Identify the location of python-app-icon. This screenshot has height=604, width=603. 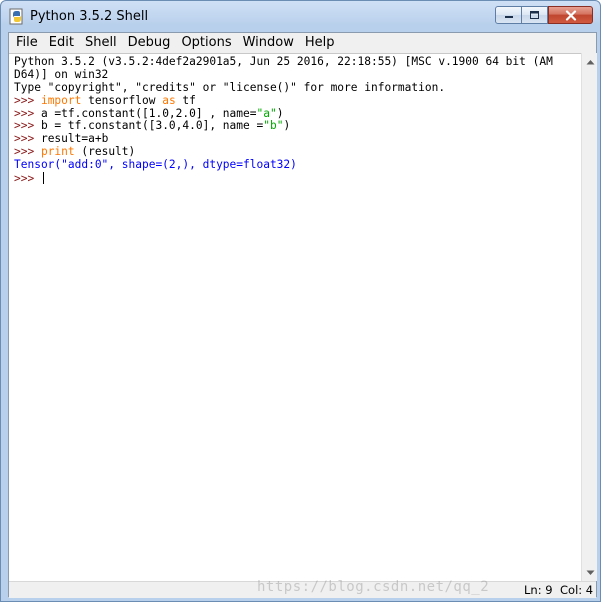
(16, 16).